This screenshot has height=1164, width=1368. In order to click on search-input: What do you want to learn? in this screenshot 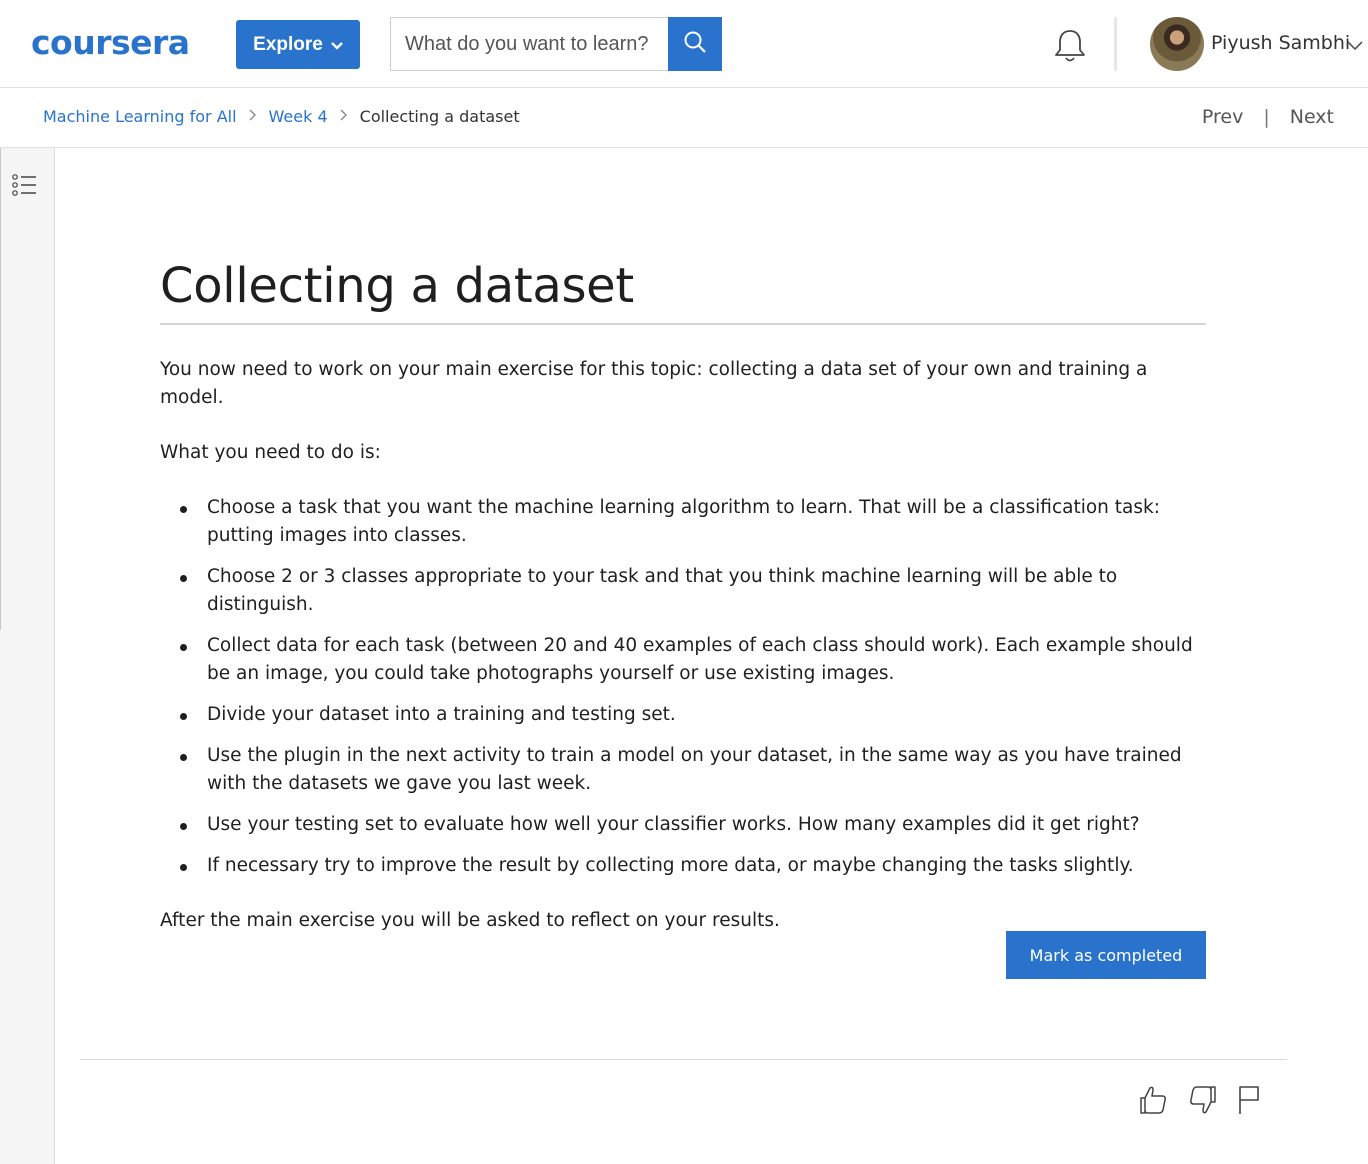, I will do `click(529, 44)`.